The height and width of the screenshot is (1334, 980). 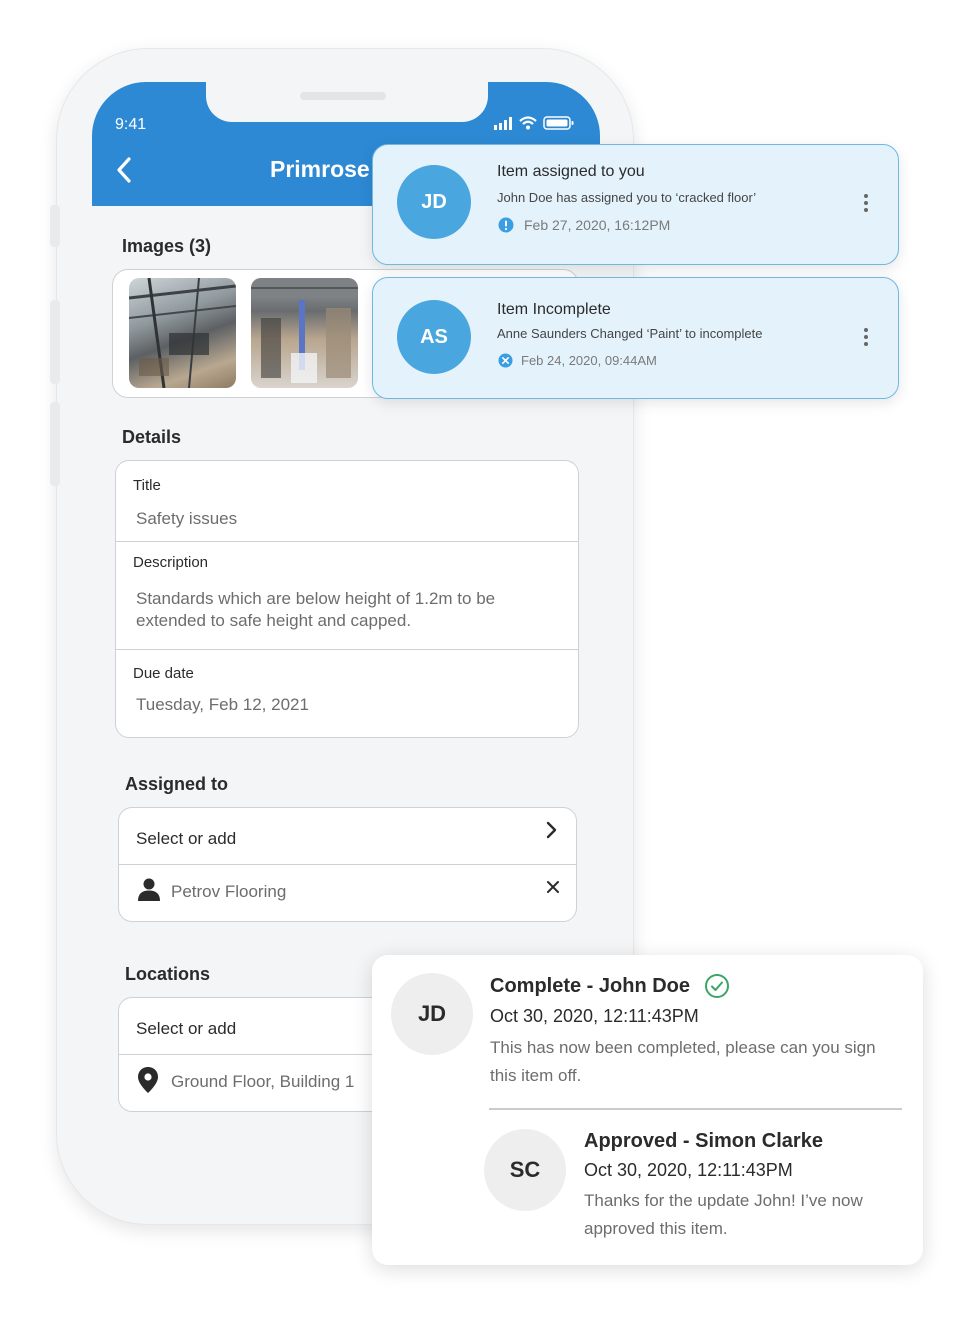 What do you see at coordinates (263, 1081) in the screenshot?
I see `locations-entry: Ground Floor, Building 1` at bounding box center [263, 1081].